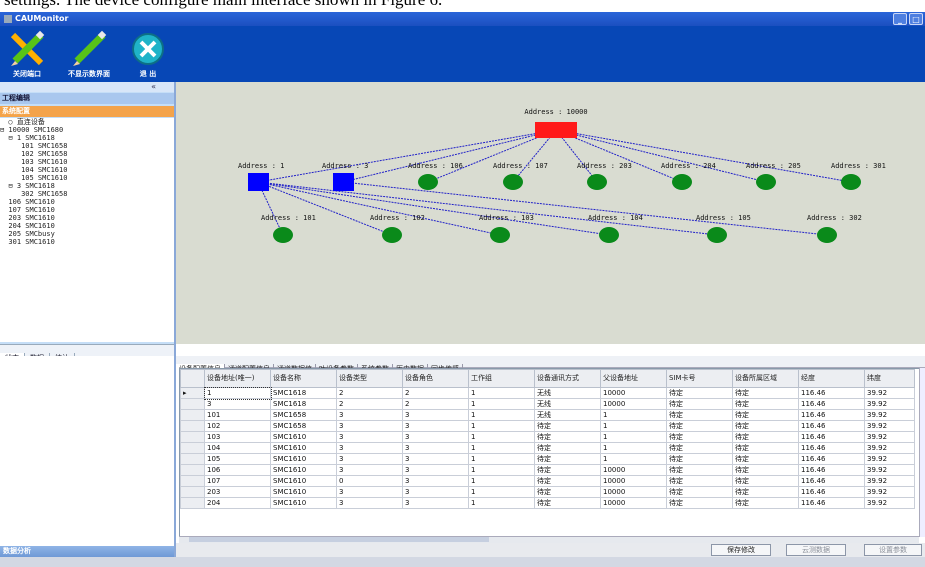  I want to click on column-header: 父设备地址, so click(633, 378).